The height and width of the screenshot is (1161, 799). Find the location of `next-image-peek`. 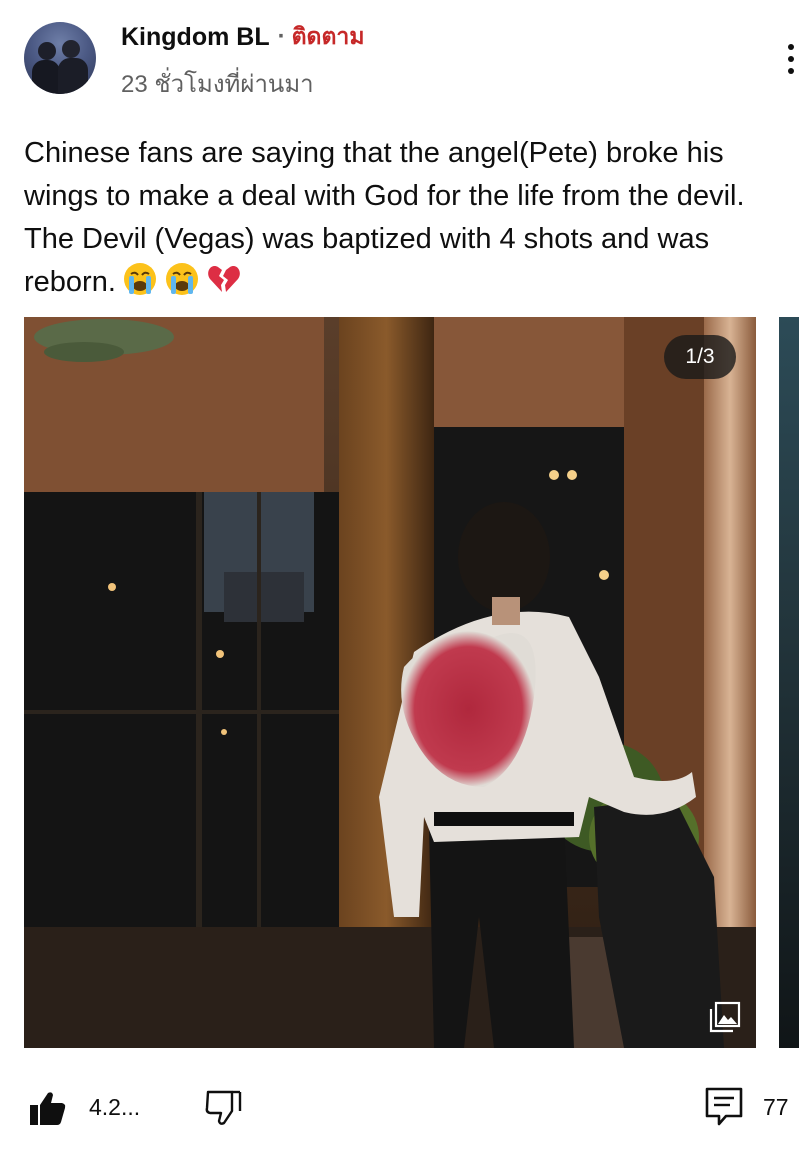

next-image-peek is located at coordinates (789, 682).